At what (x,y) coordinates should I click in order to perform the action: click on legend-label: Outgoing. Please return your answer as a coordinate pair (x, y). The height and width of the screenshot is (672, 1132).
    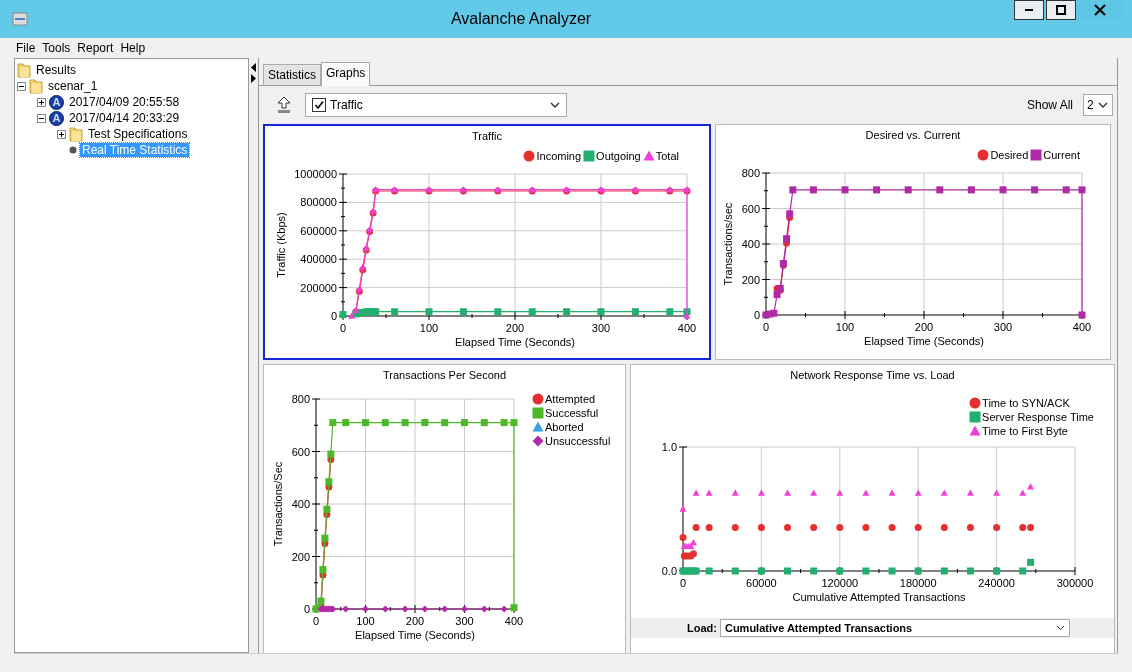
    Looking at the image, I should click on (618, 156).